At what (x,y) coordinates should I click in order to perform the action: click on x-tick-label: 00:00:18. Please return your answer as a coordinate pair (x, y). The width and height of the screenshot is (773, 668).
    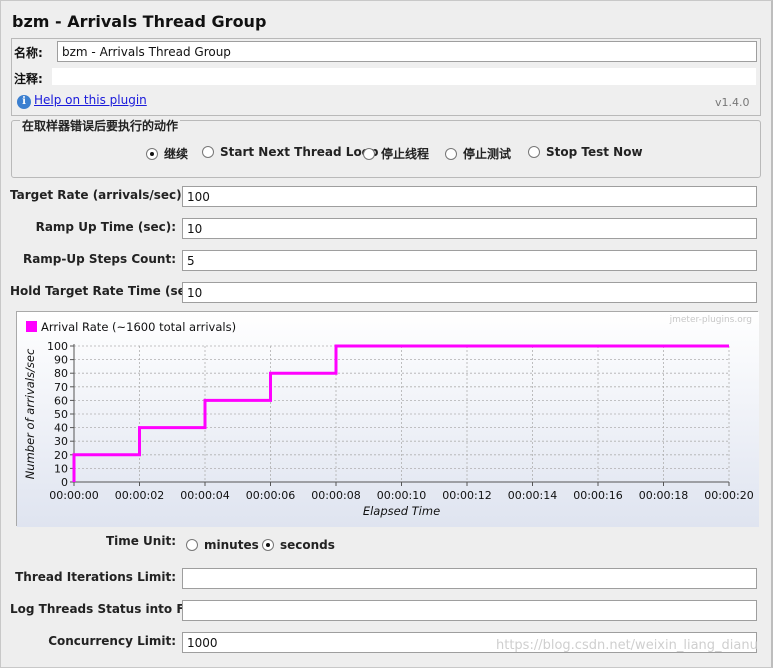
    Looking at the image, I should click on (663, 495).